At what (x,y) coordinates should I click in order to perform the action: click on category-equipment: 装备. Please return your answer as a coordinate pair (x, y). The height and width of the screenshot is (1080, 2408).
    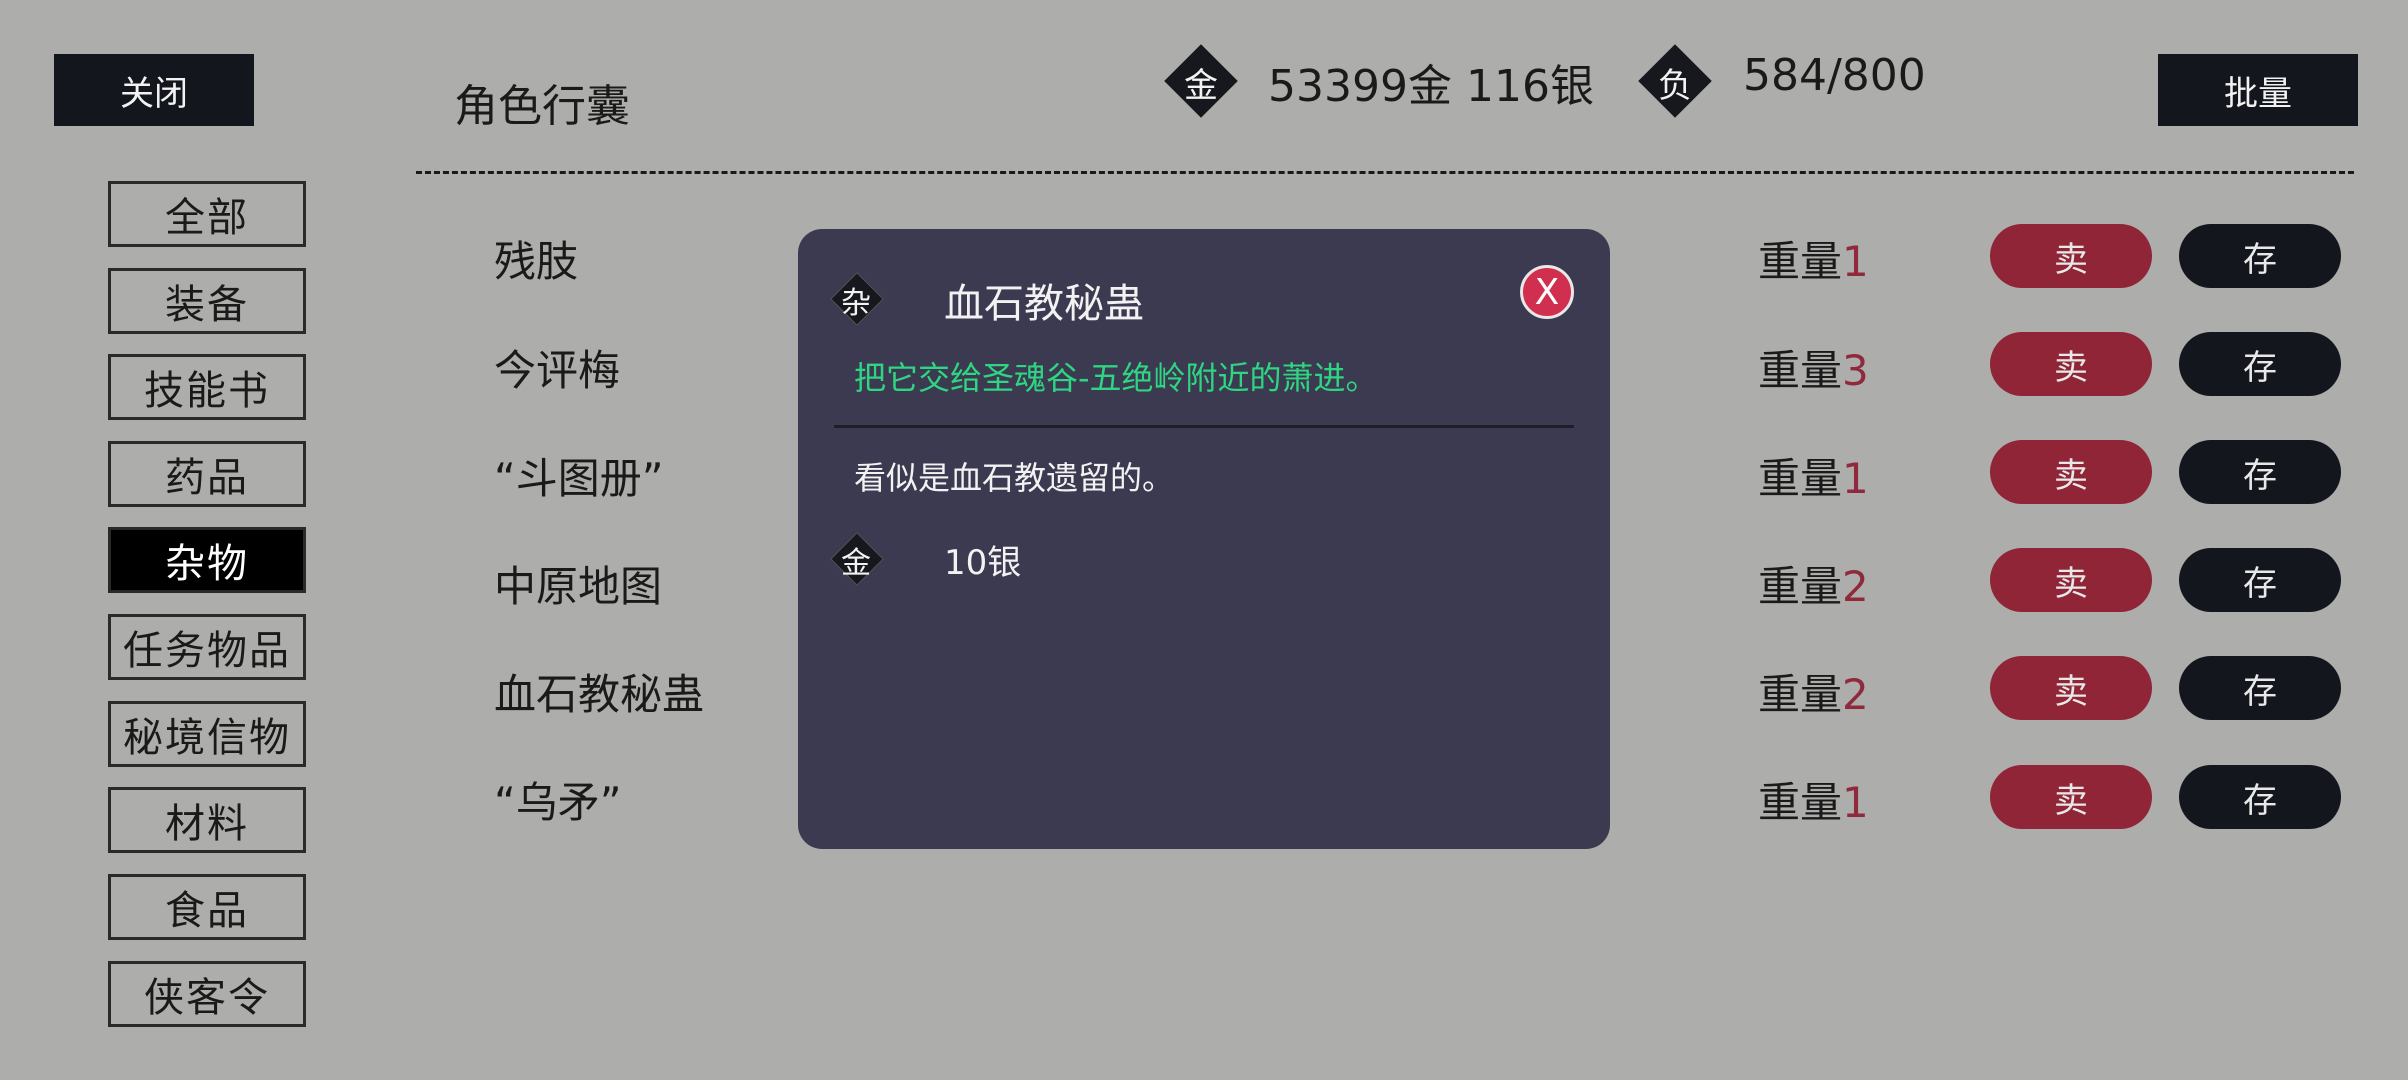
    Looking at the image, I should click on (207, 301).